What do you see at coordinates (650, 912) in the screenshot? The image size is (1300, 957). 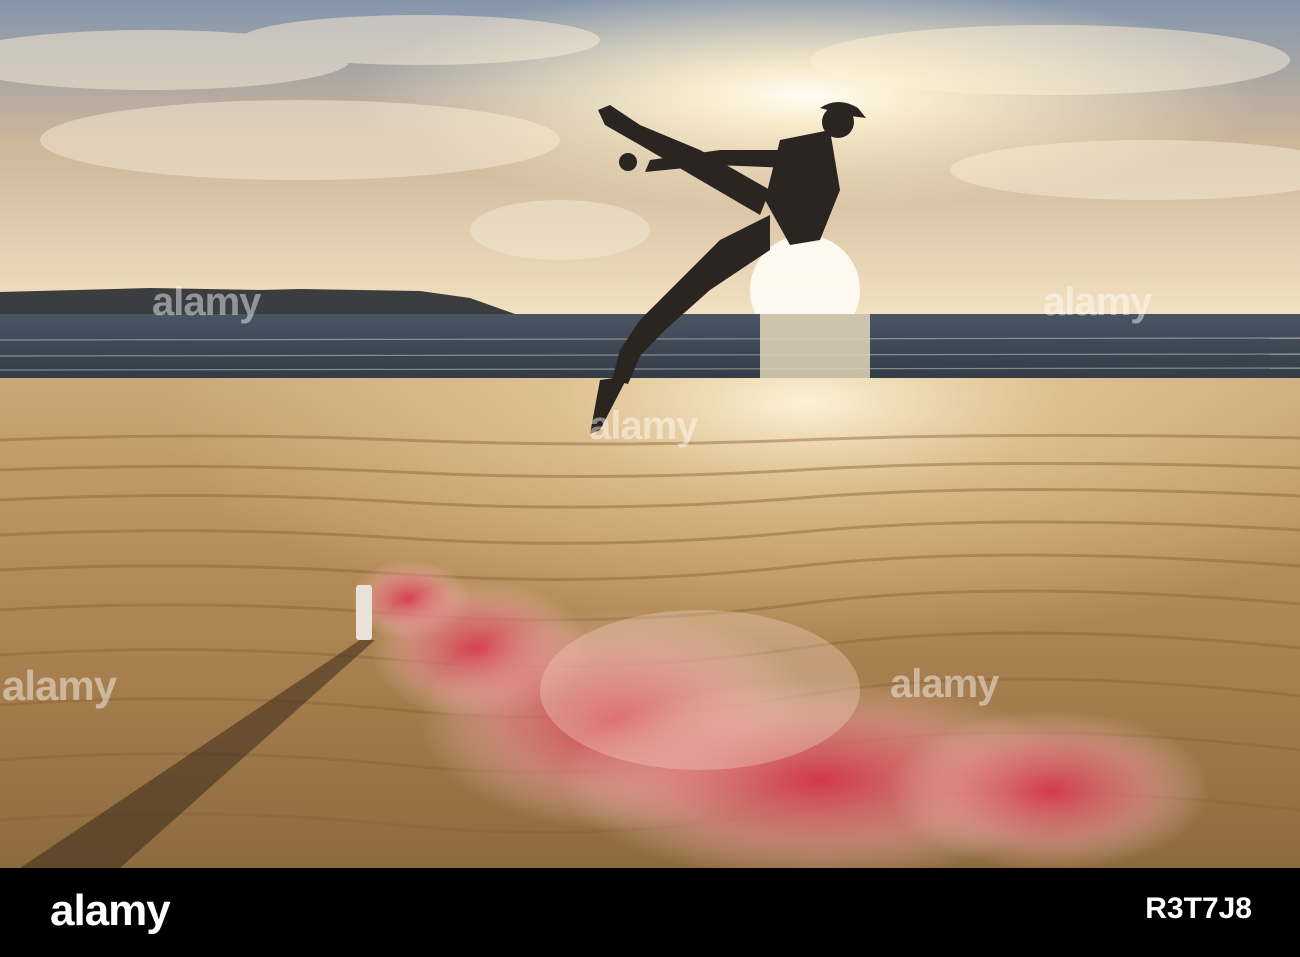 I see `stock-footer-bar: alamy R3T7J8` at bounding box center [650, 912].